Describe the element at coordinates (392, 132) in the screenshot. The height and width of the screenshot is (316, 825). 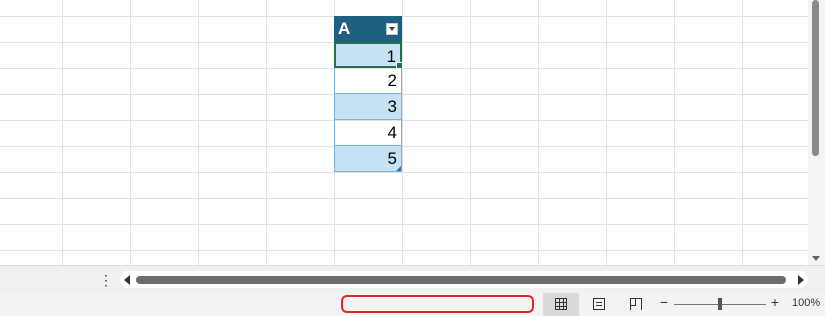
I see `cell-value: 4` at that location.